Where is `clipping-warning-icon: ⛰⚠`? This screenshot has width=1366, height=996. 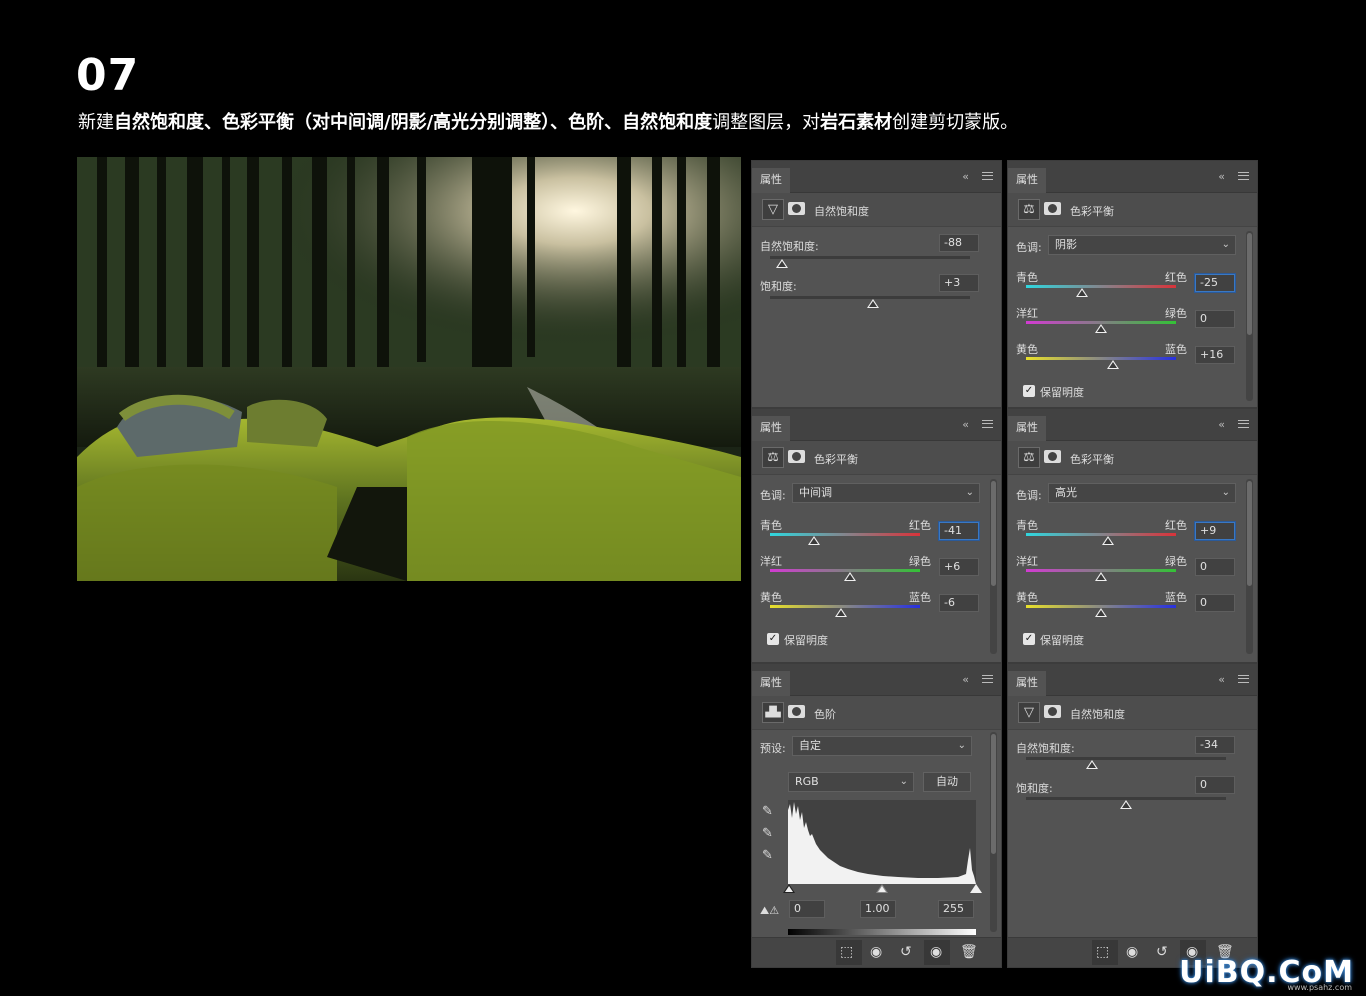
clipping-warning-icon: ⛰⚠ is located at coordinates (769, 911).